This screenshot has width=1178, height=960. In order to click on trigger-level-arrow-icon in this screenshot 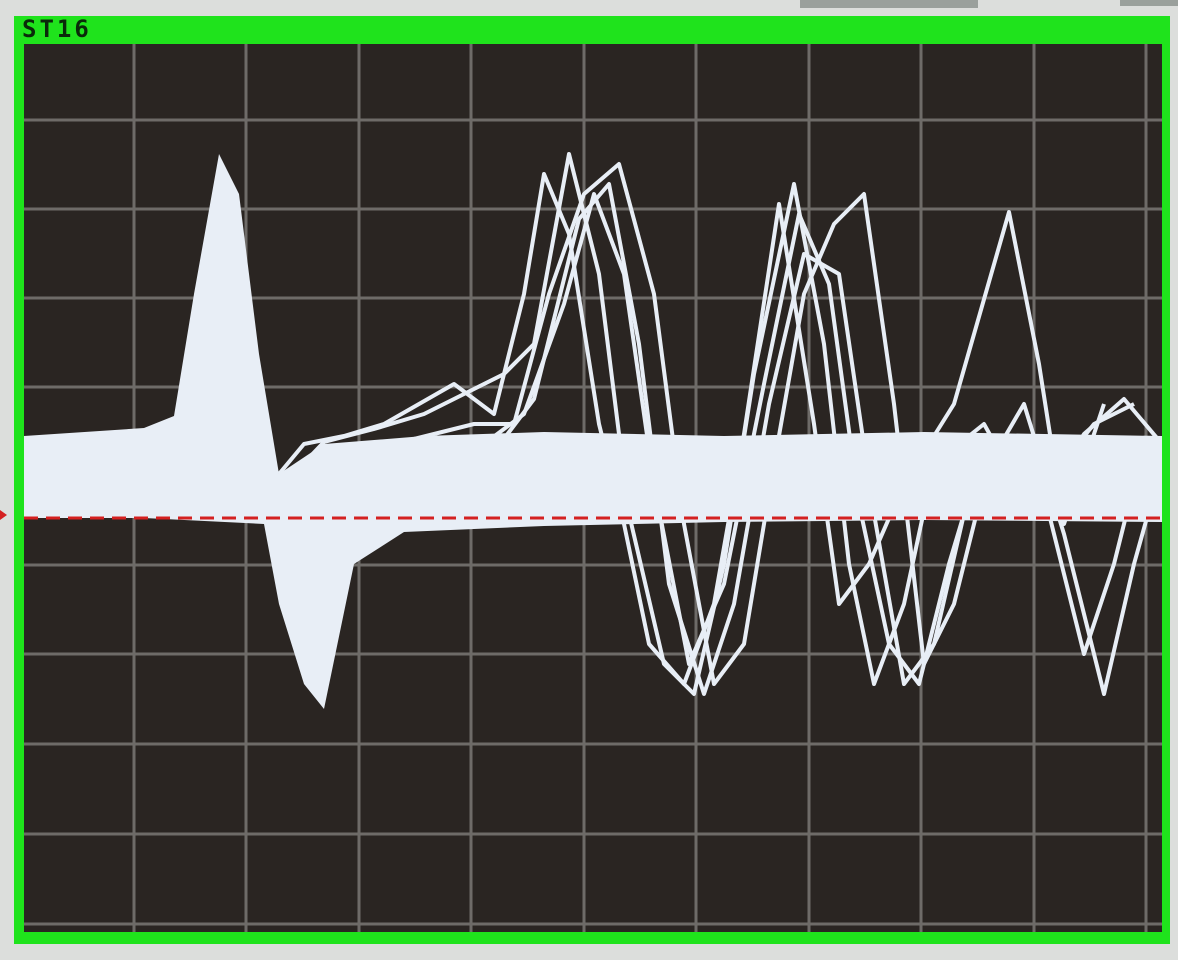, I will do `click(3, 515)`.